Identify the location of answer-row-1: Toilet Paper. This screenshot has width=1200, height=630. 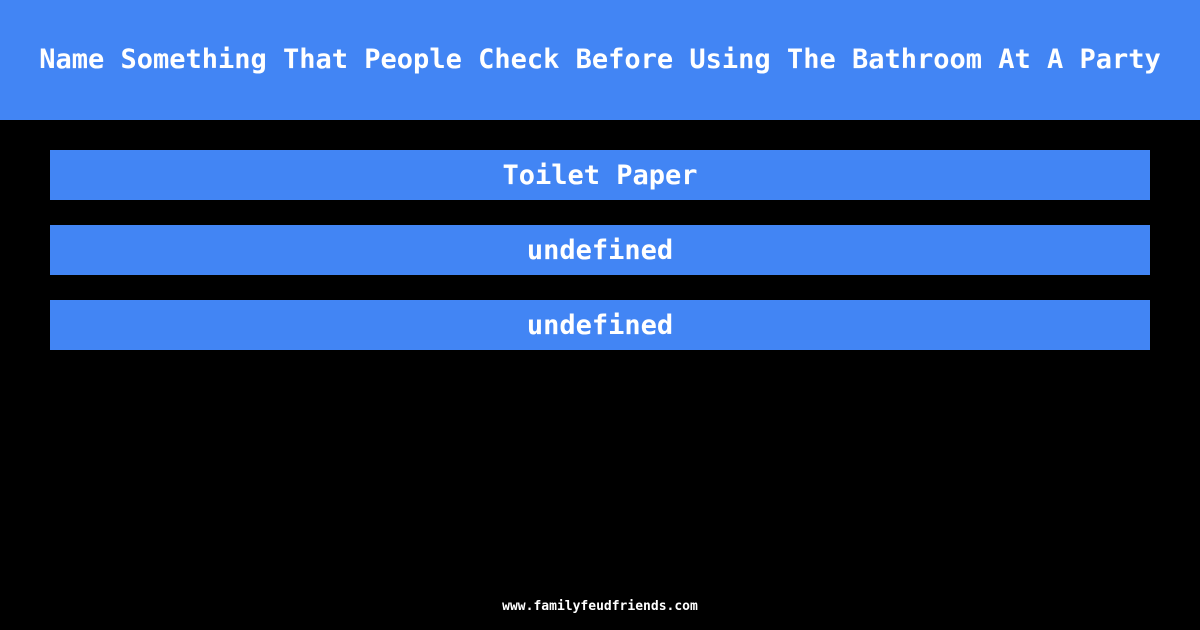
(600, 175).